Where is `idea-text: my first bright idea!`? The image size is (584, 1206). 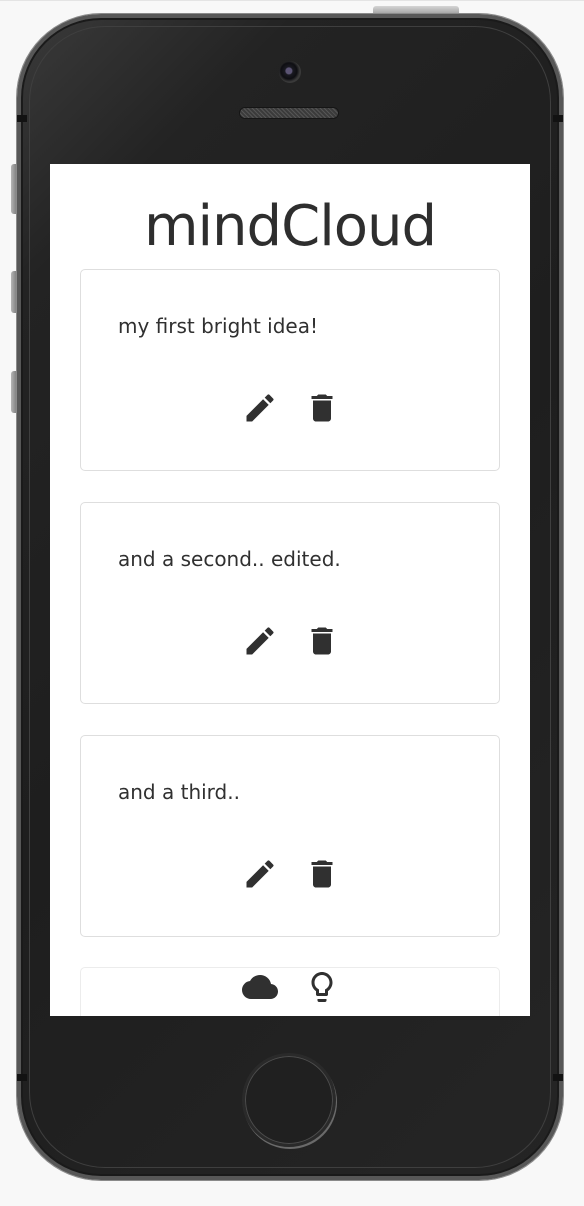 idea-text: my first bright idea! is located at coordinates (218, 326).